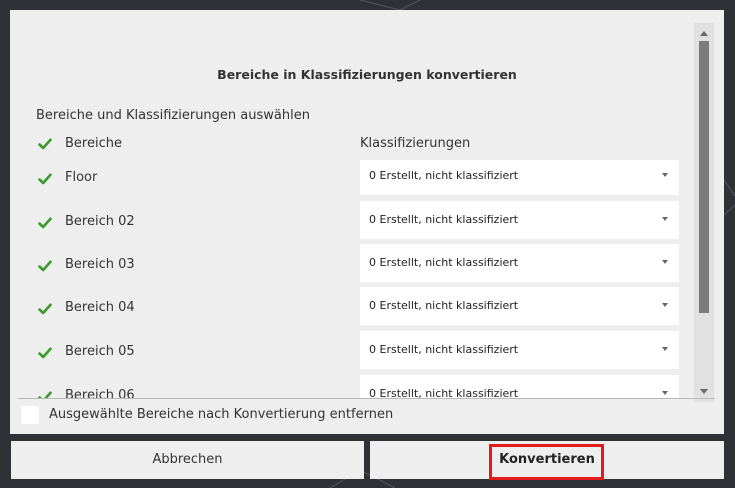  Describe the element at coordinates (100, 221) in the screenshot. I see `row-area-label: Bereich 02` at that location.